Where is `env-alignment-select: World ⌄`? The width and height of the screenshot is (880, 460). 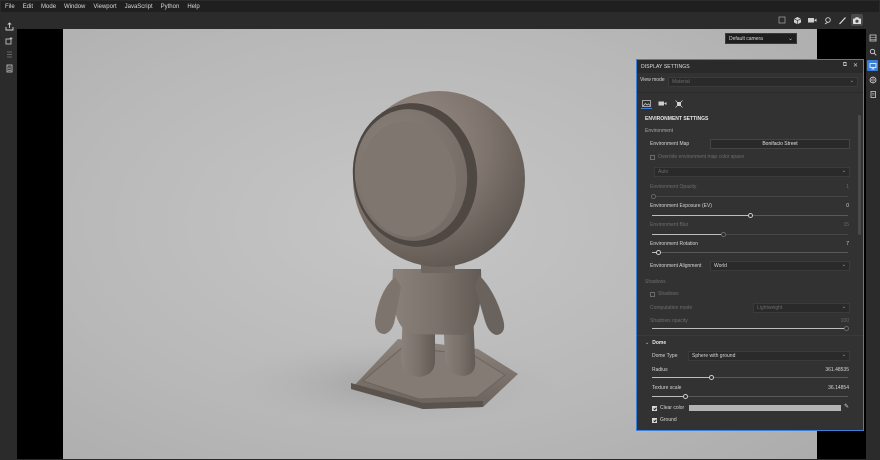 env-alignment-select: World ⌄ is located at coordinates (780, 266).